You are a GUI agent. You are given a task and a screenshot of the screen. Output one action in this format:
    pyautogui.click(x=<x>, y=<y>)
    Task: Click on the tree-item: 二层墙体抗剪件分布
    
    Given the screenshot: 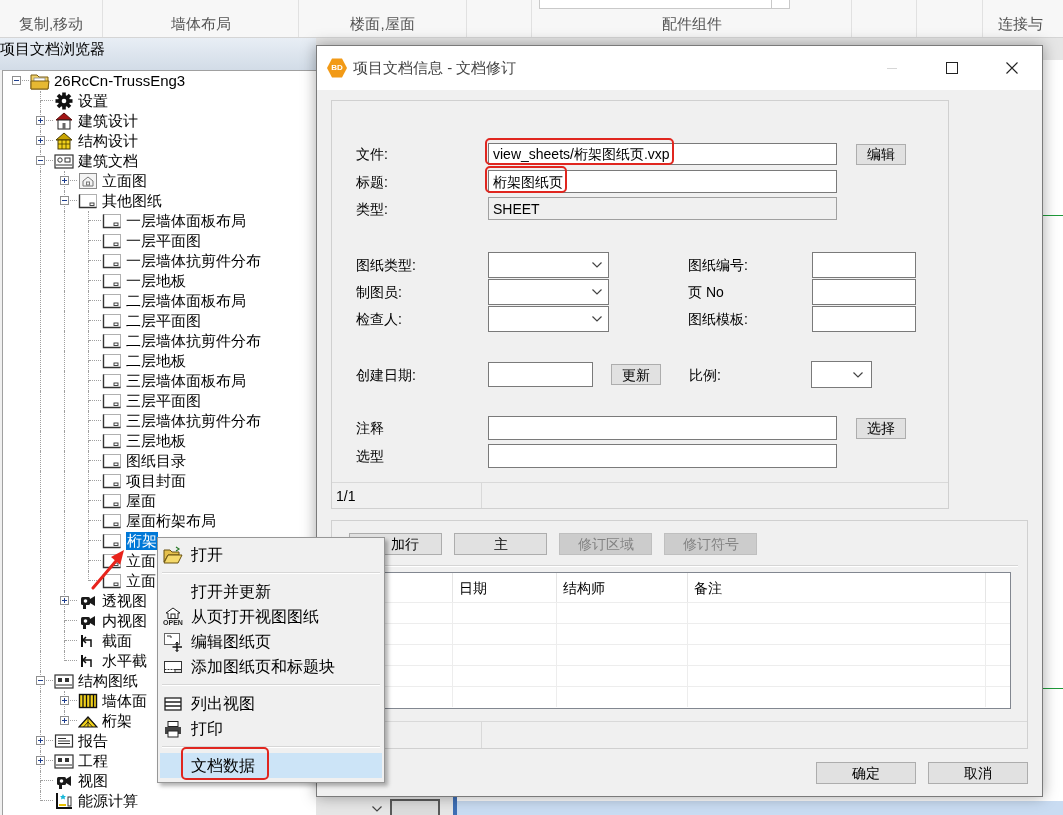 What is the action you would take?
    pyautogui.click(x=193, y=341)
    